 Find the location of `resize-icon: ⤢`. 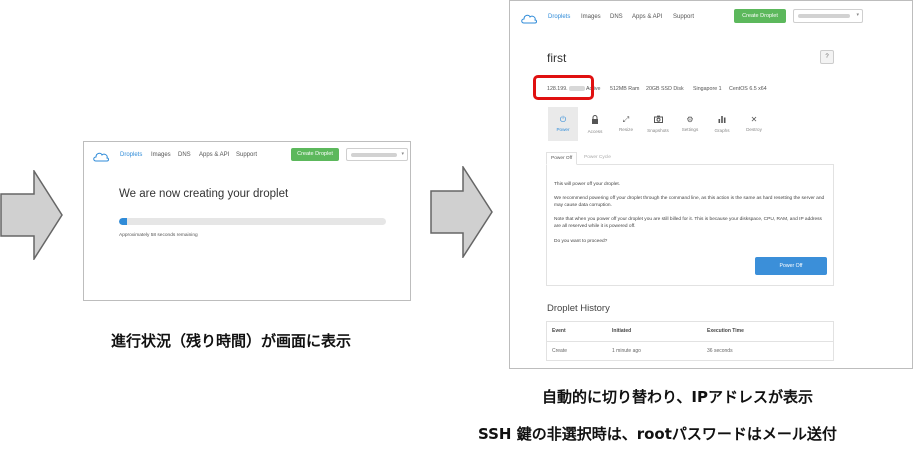

resize-icon: ⤢ is located at coordinates (626, 119).